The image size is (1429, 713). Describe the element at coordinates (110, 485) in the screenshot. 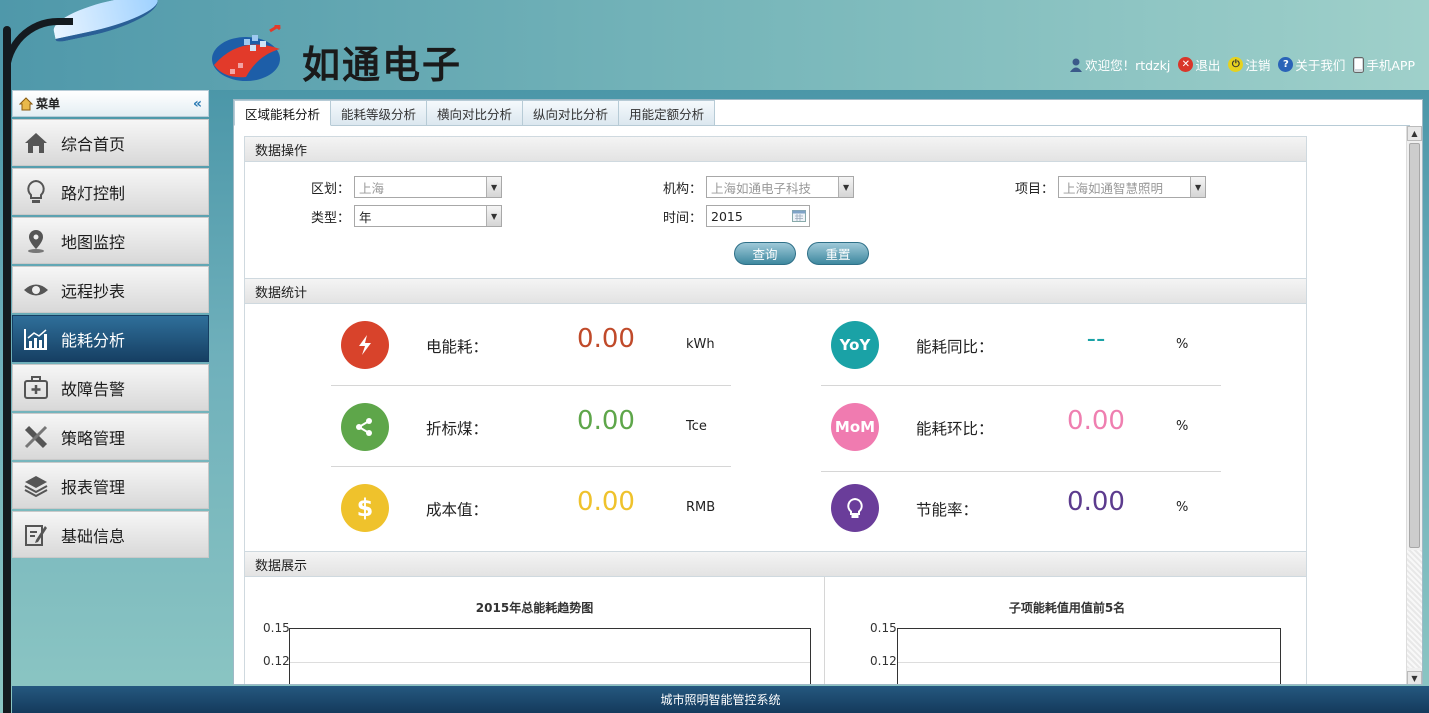

I see `sidebar-item-reports: 报表管理` at that location.